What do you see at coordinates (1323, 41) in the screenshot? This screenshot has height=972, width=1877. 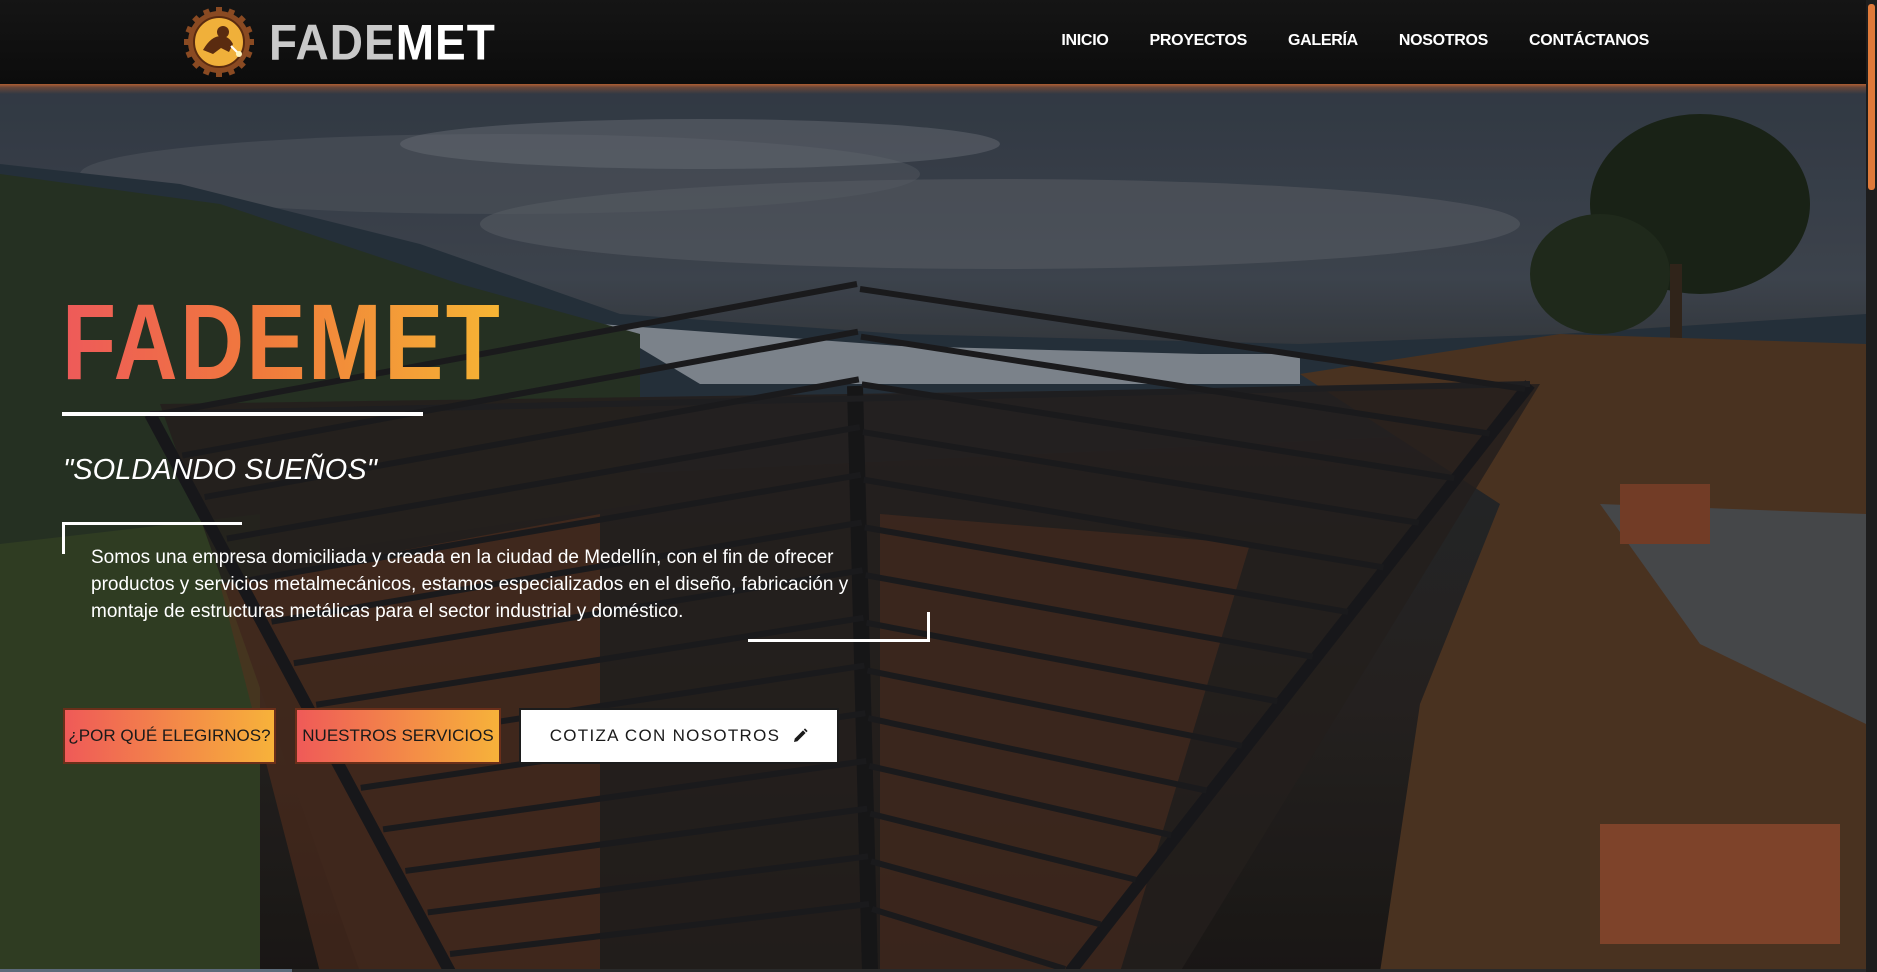 I see `nav-item-galeria: GALERÍA` at bounding box center [1323, 41].